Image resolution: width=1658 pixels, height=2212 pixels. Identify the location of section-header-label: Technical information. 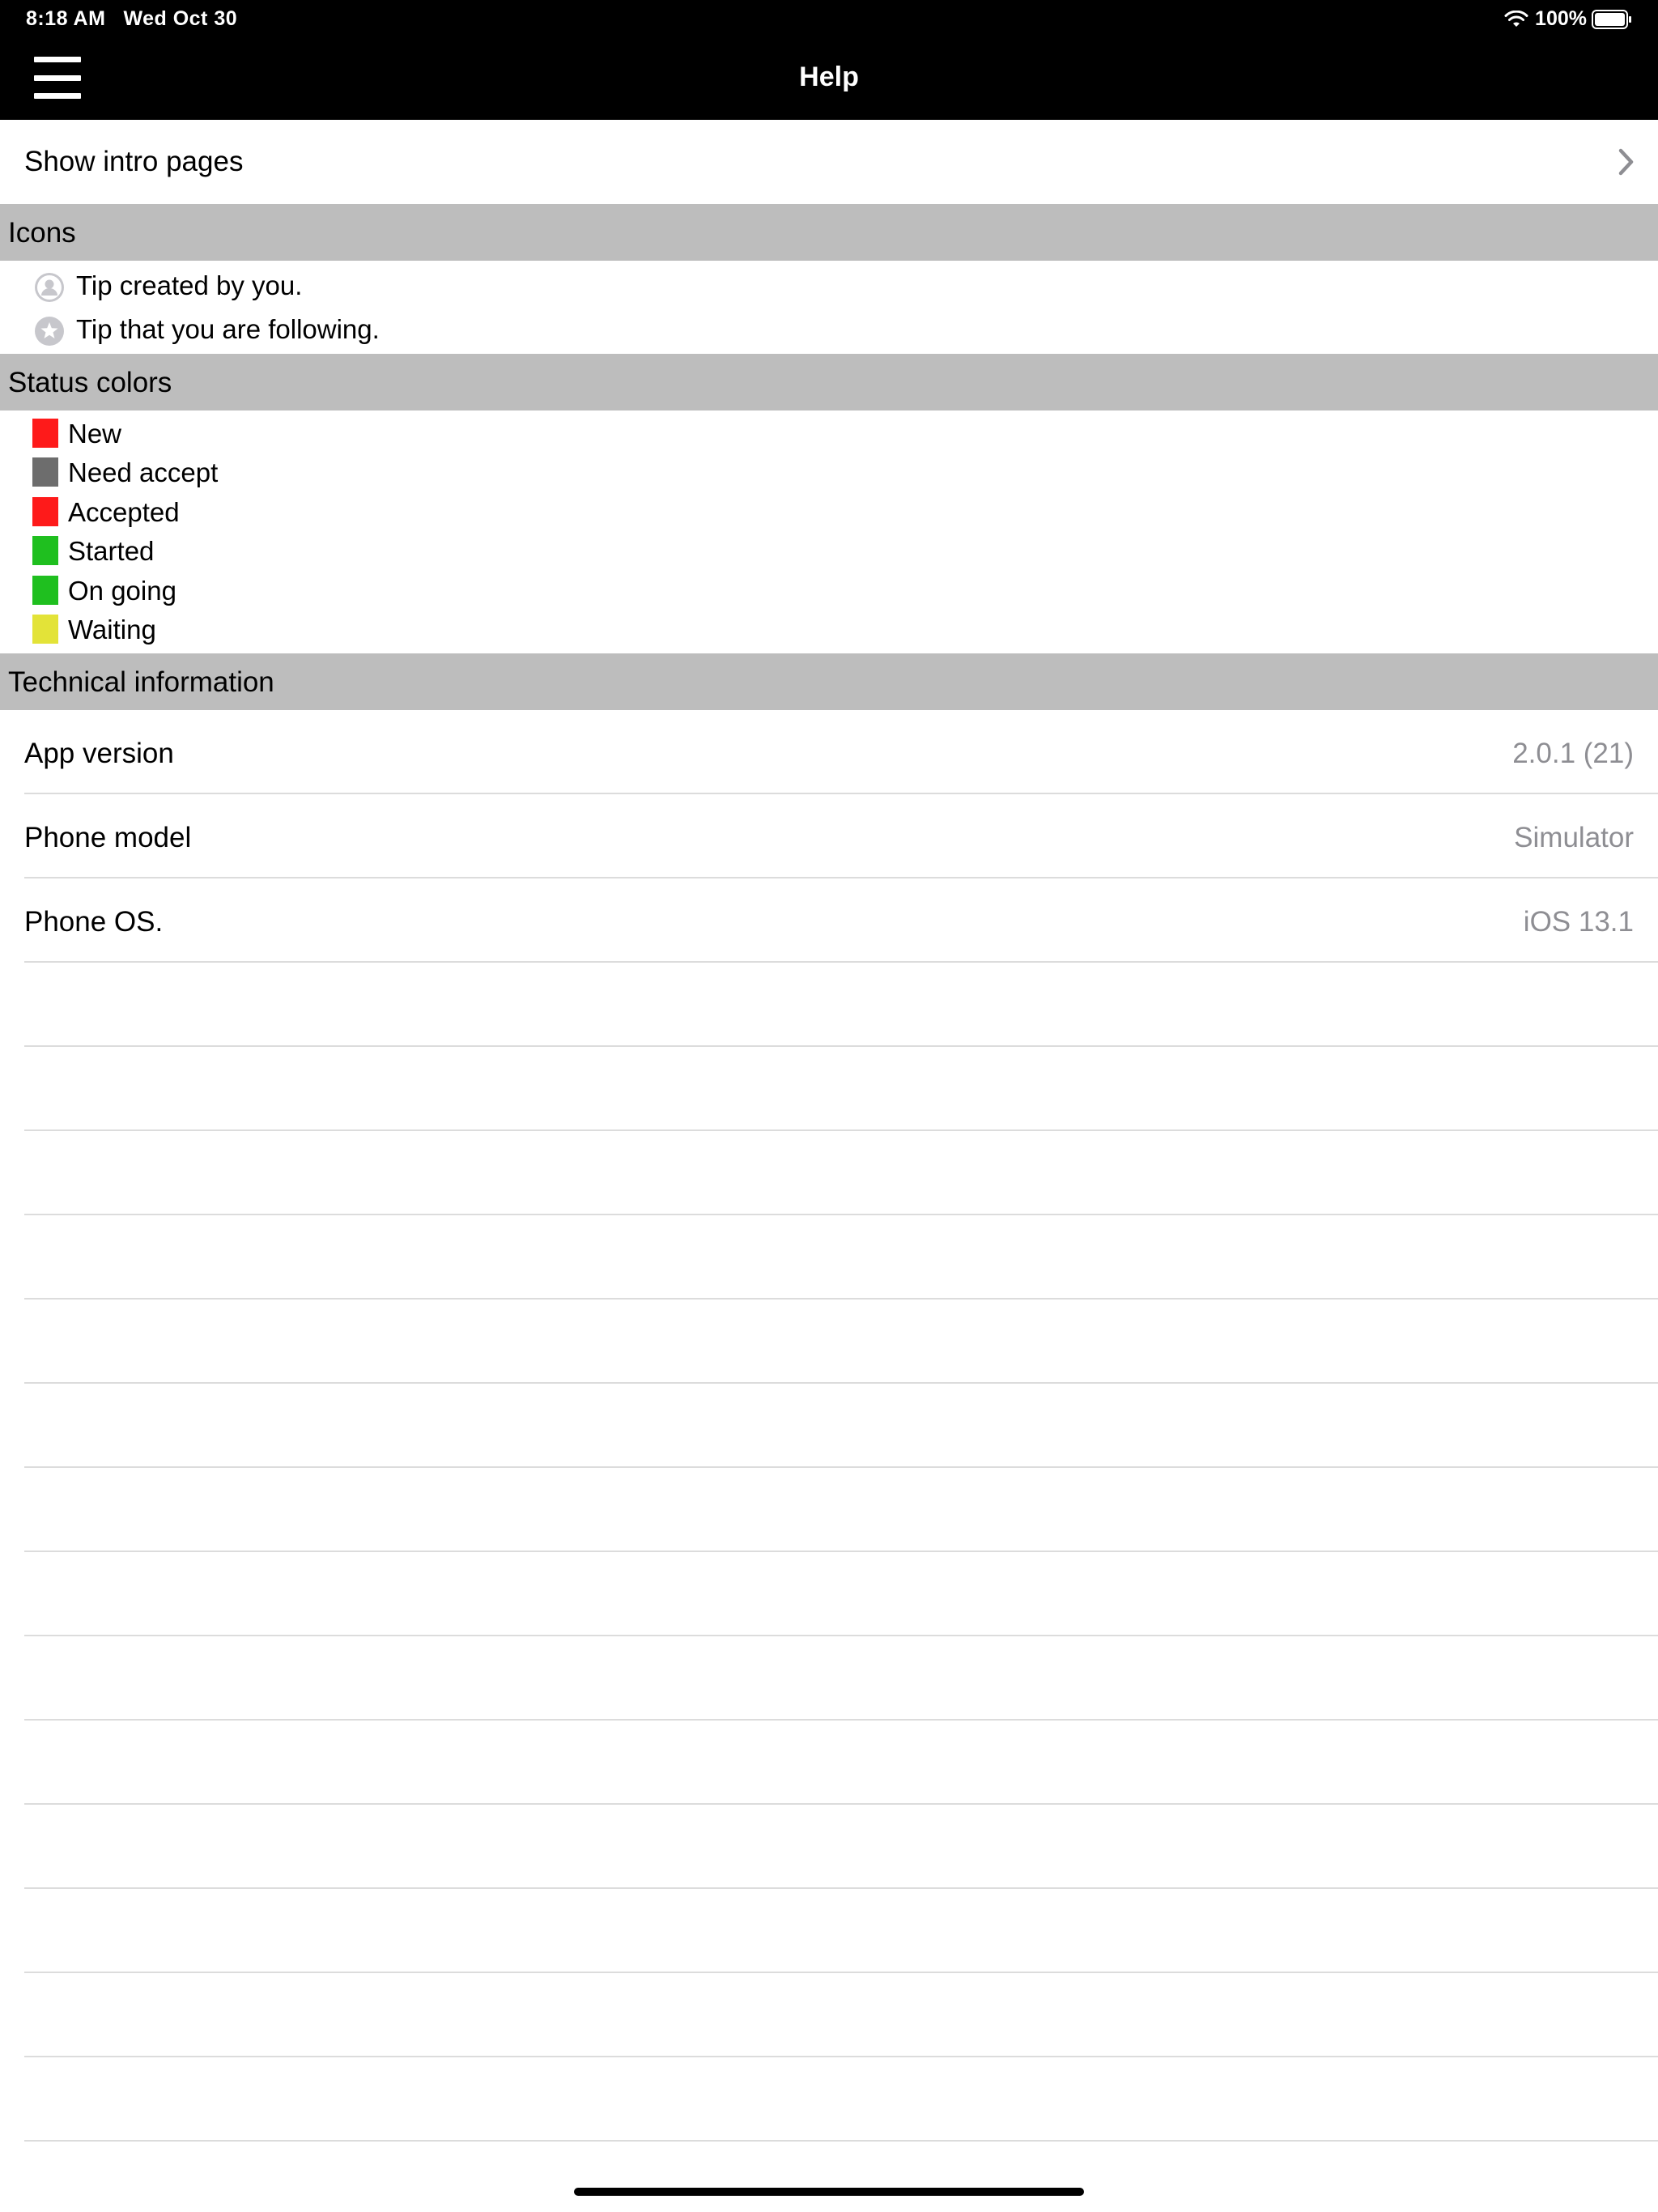
(141, 682).